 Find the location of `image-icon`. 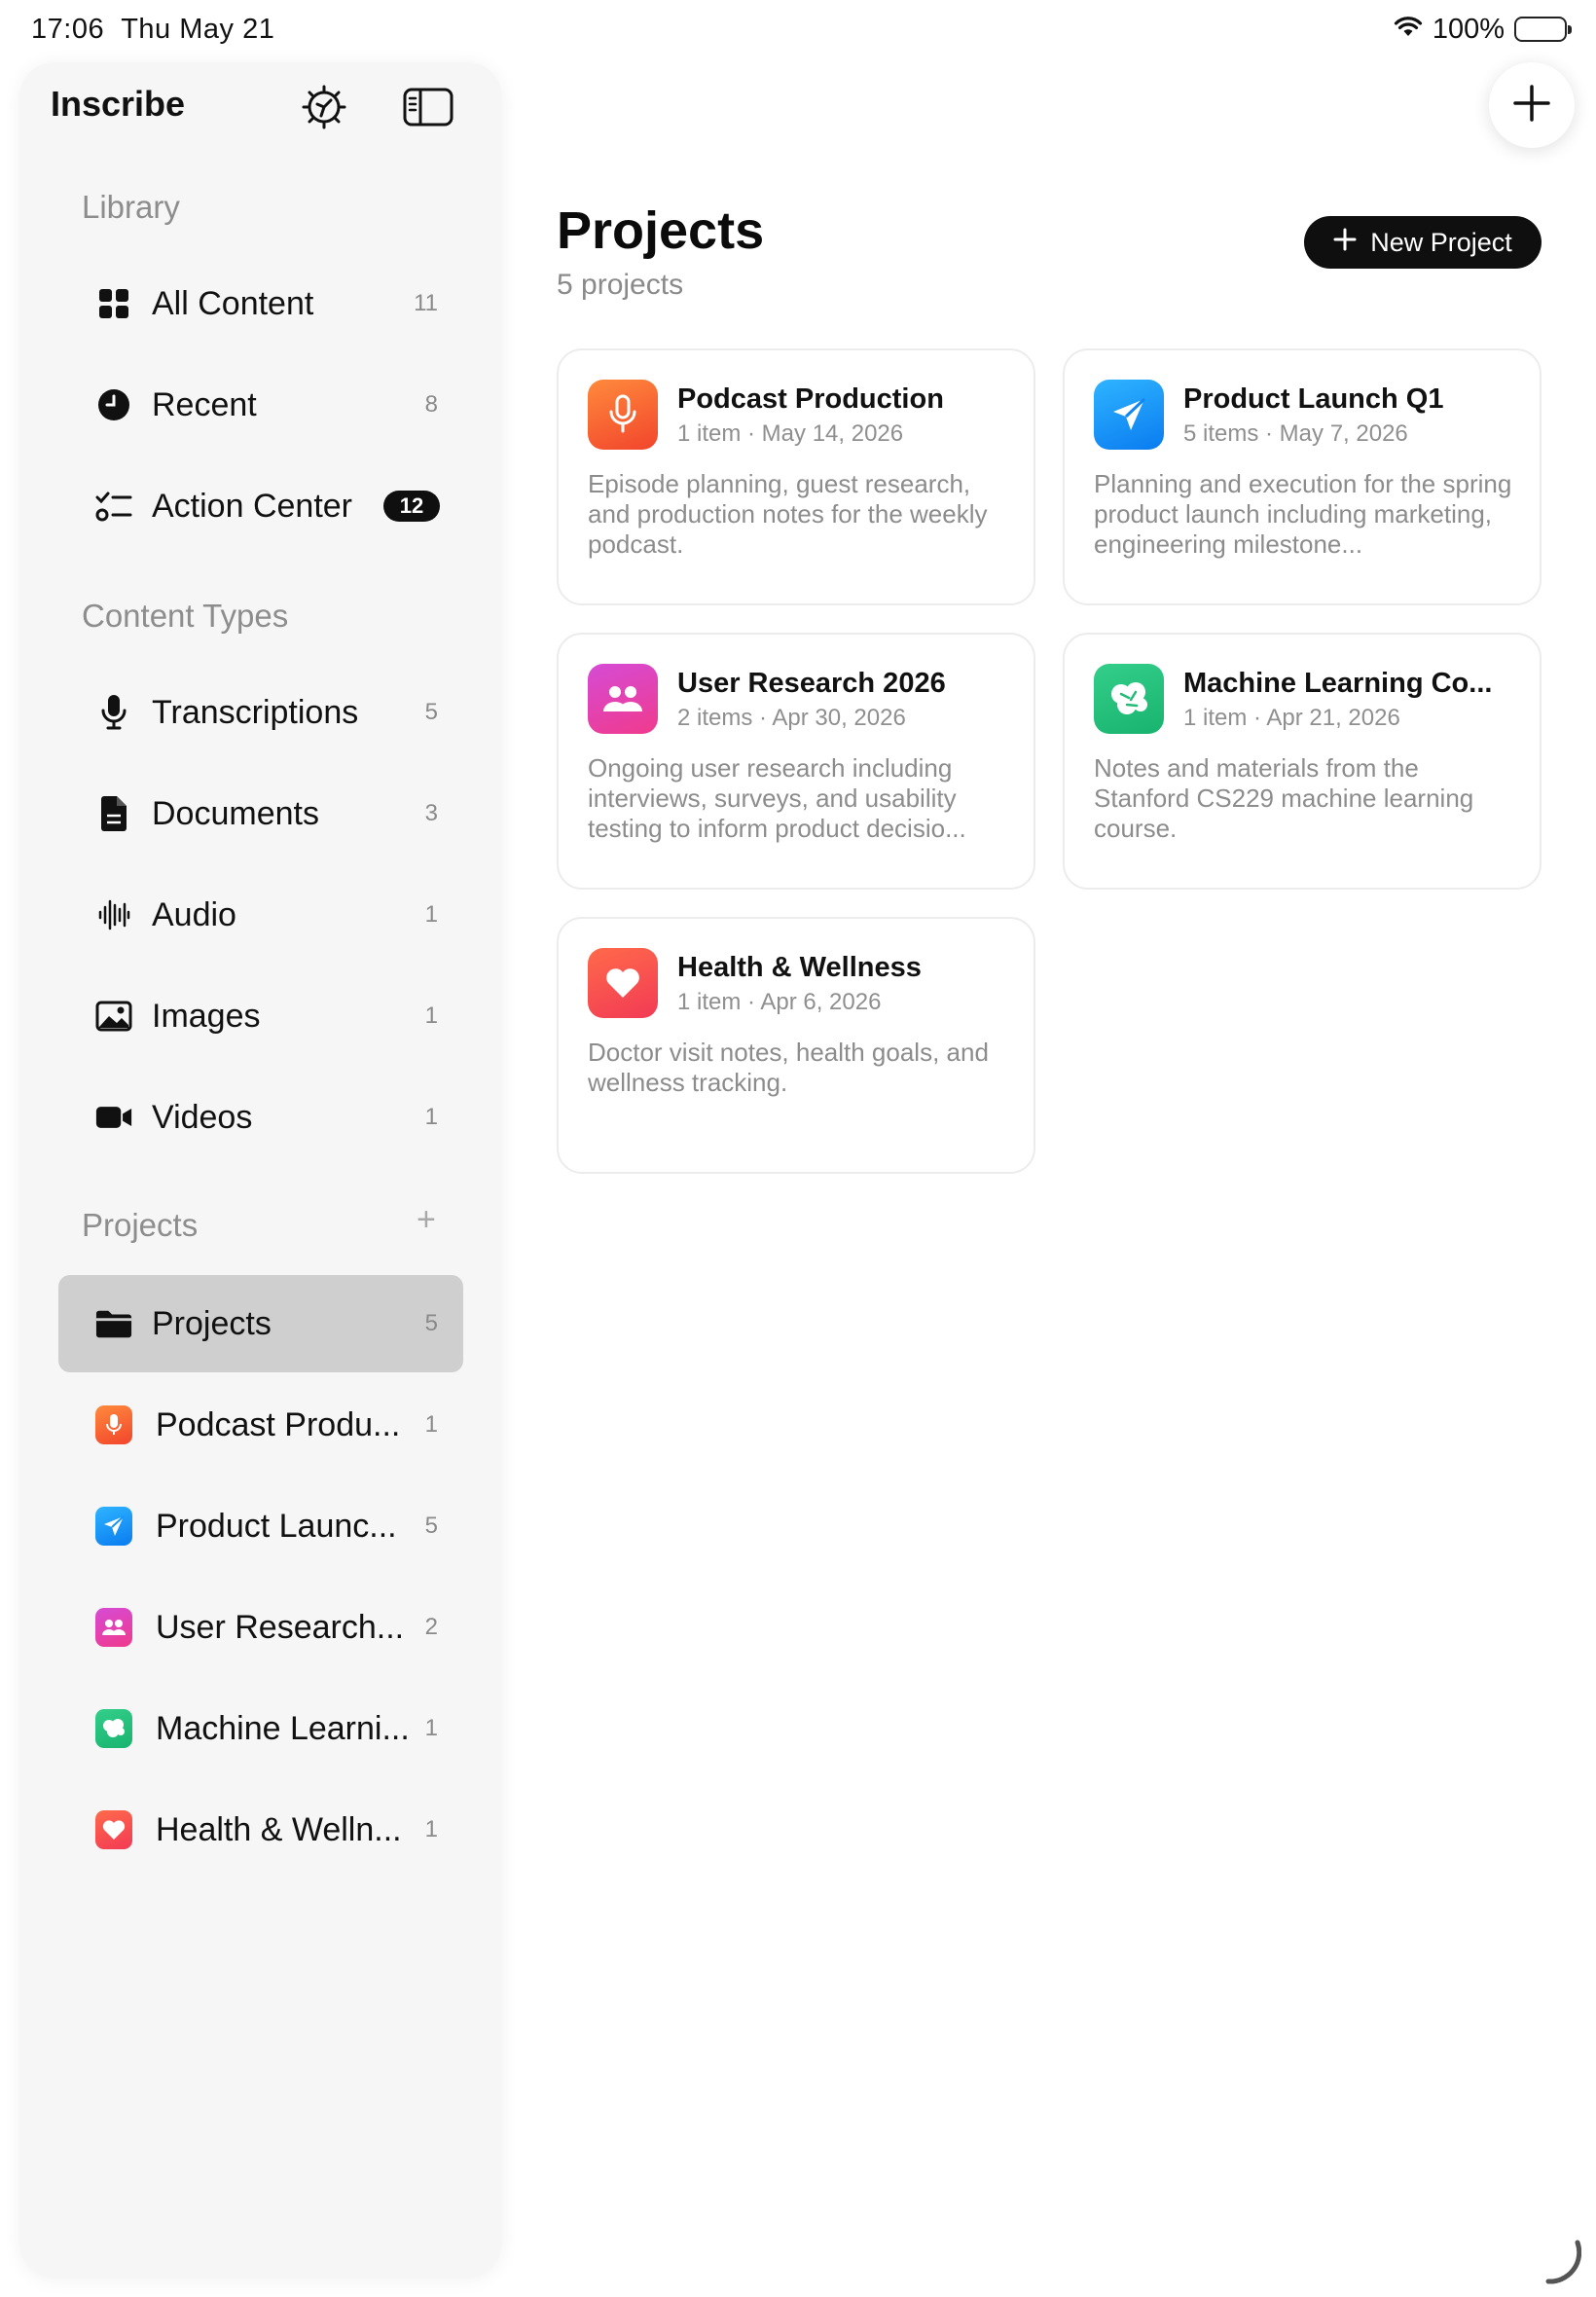

image-icon is located at coordinates (114, 1017).